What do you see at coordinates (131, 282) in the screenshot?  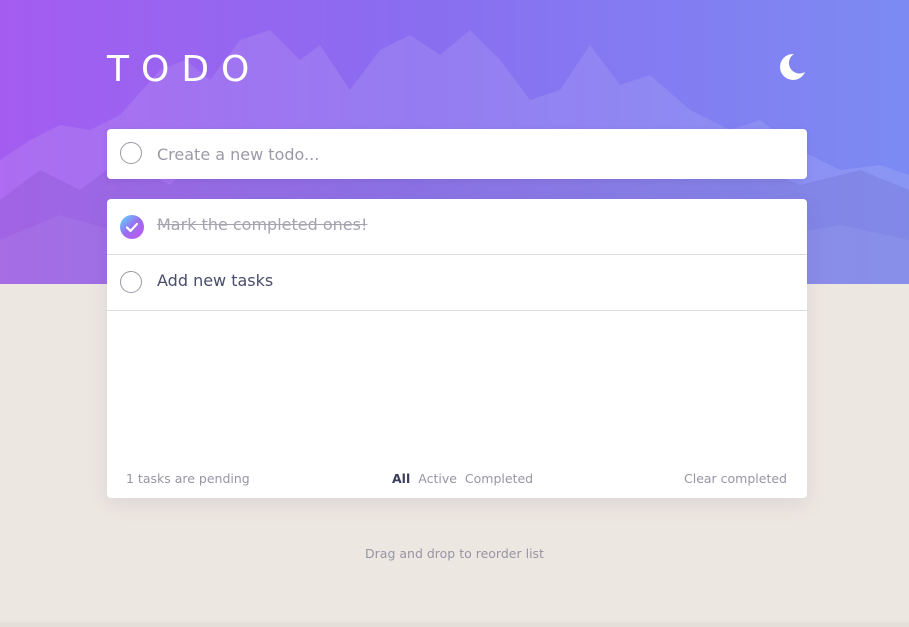 I see `todo-checkbox` at bounding box center [131, 282].